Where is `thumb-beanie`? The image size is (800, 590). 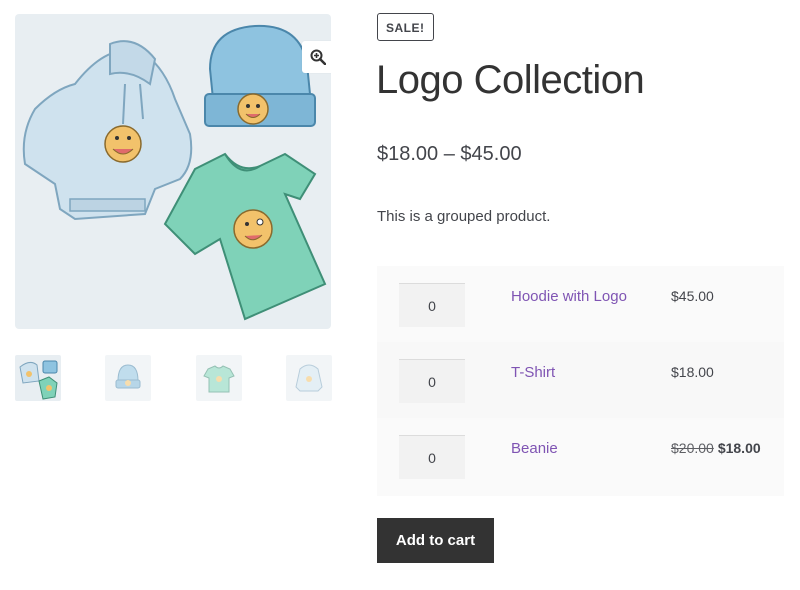 thumb-beanie is located at coordinates (128, 378).